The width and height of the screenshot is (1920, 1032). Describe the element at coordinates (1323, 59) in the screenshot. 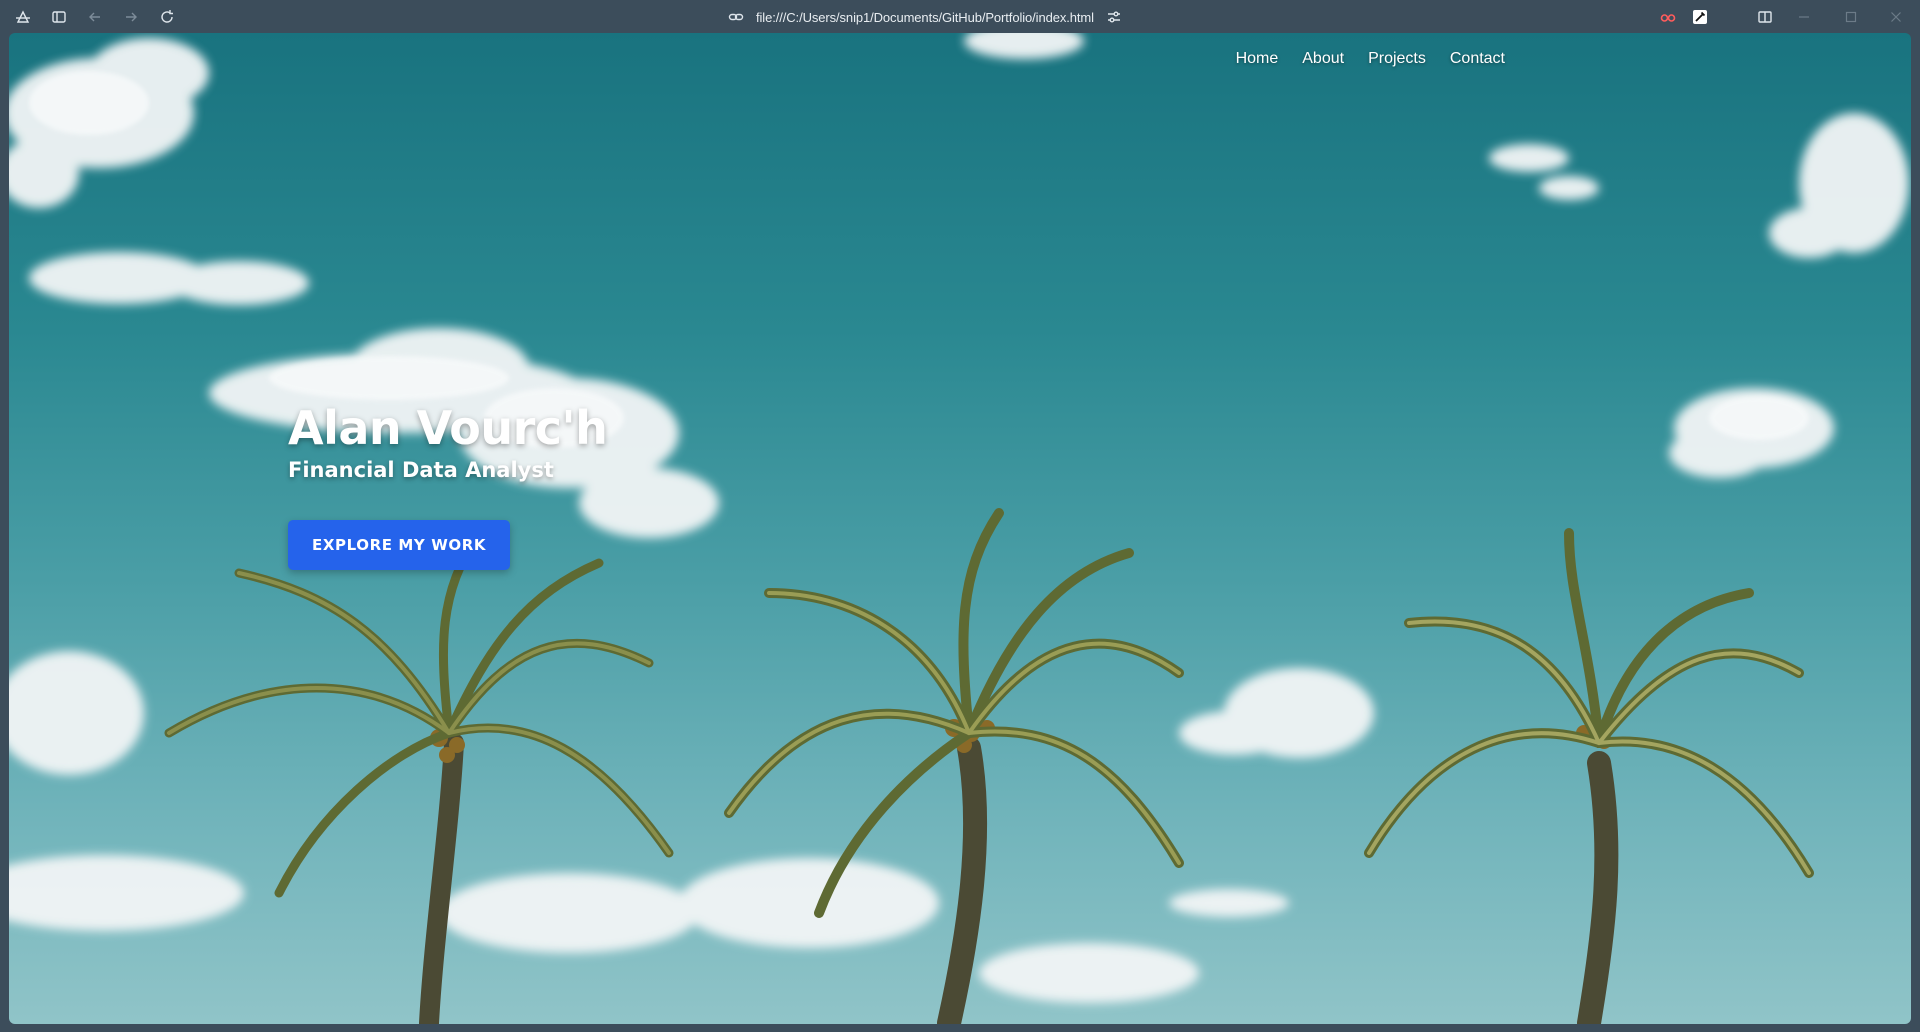

I see `nav-item-about: About` at that location.